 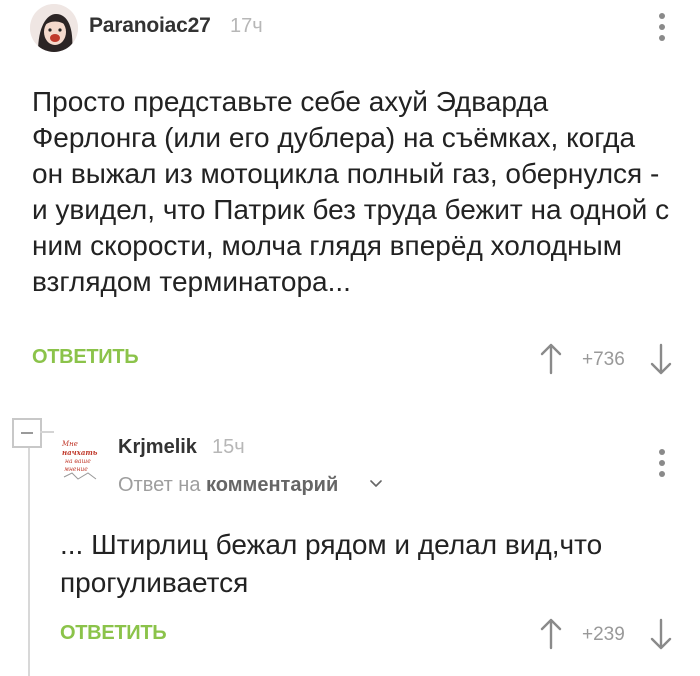 What do you see at coordinates (376, 483) in the screenshot?
I see `chevron-down-icon` at bounding box center [376, 483].